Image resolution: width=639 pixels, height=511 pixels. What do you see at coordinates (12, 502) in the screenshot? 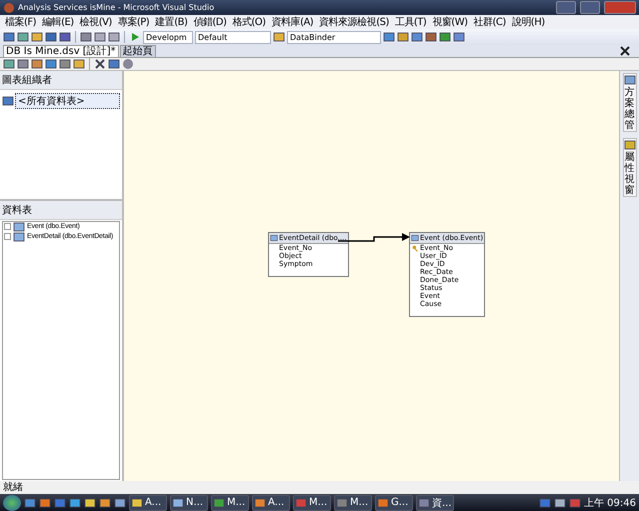
I see `start-button` at bounding box center [12, 502].